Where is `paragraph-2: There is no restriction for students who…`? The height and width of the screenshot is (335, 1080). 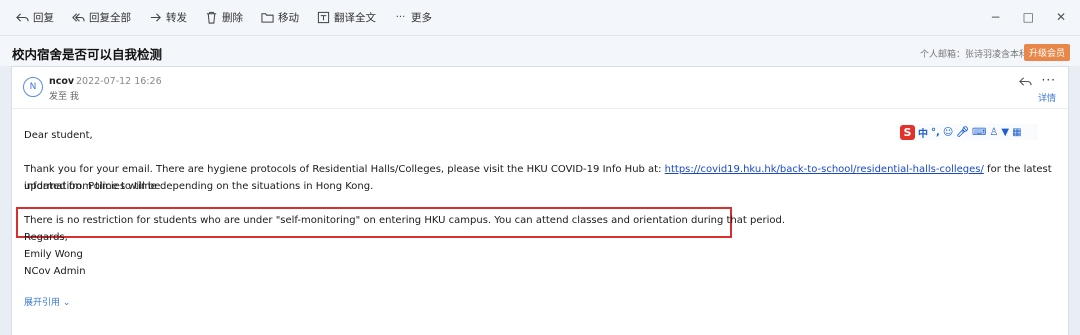
paragraph-2: There is no restriction for students who… is located at coordinates (405, 220).